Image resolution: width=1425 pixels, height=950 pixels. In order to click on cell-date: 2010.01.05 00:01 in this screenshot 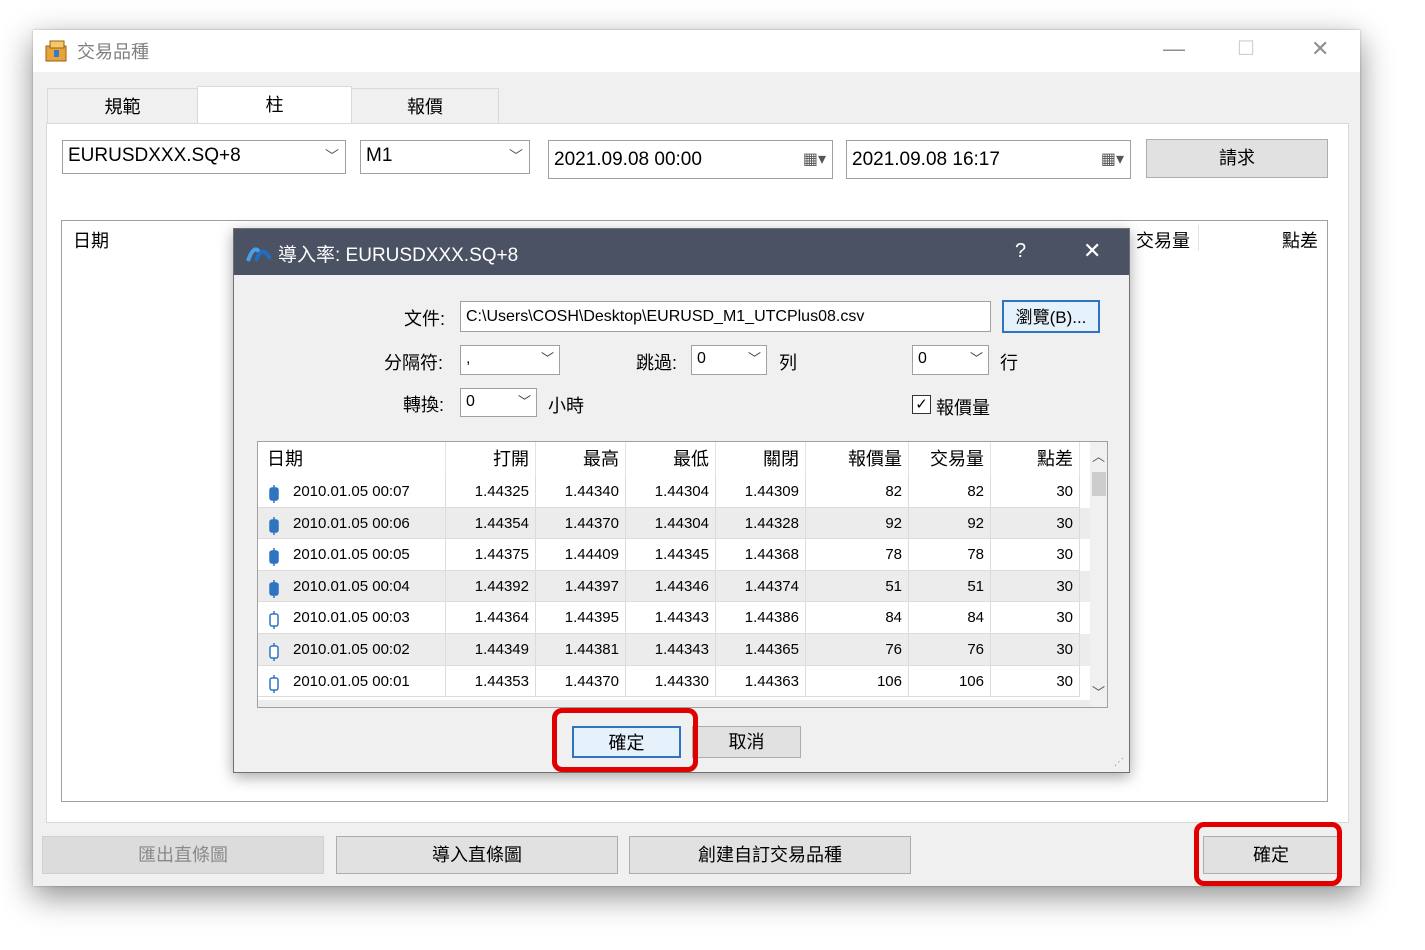, I will do `click(352, 681)`.